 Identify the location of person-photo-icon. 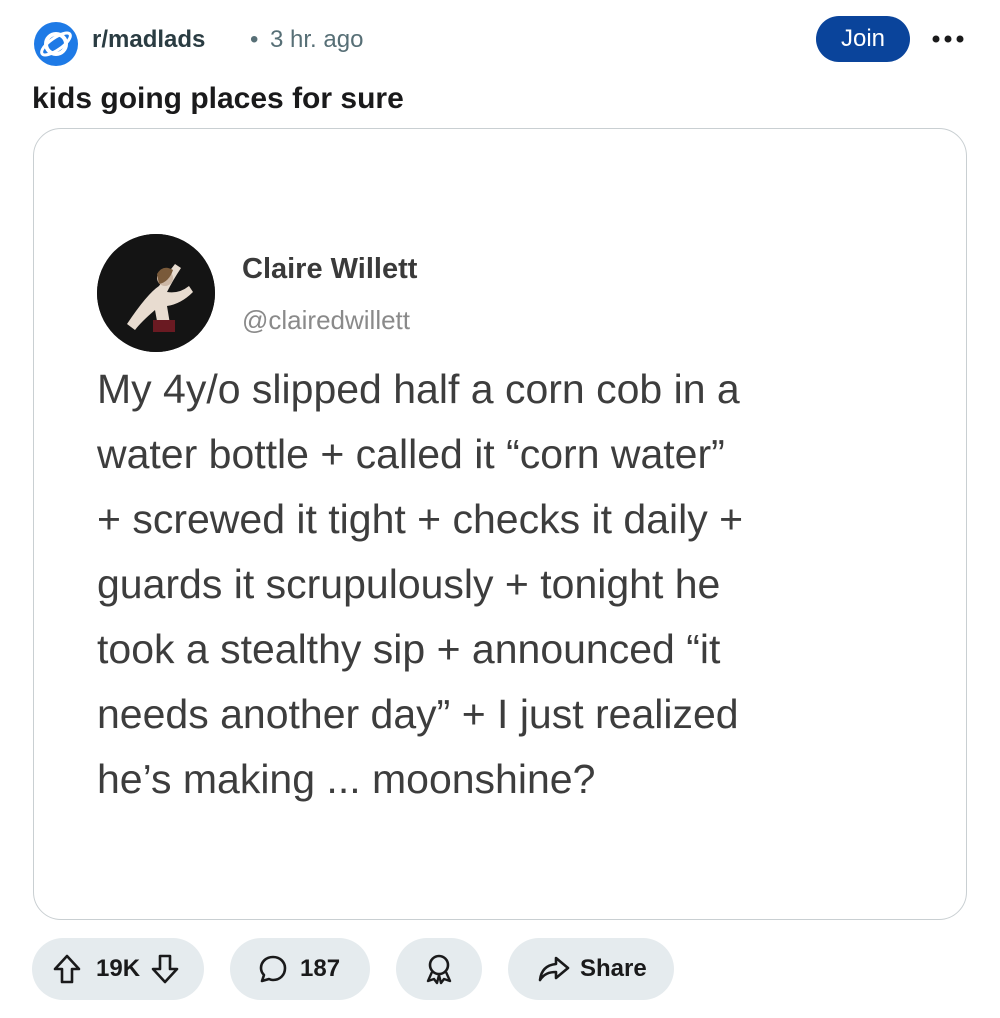
(156, 293).